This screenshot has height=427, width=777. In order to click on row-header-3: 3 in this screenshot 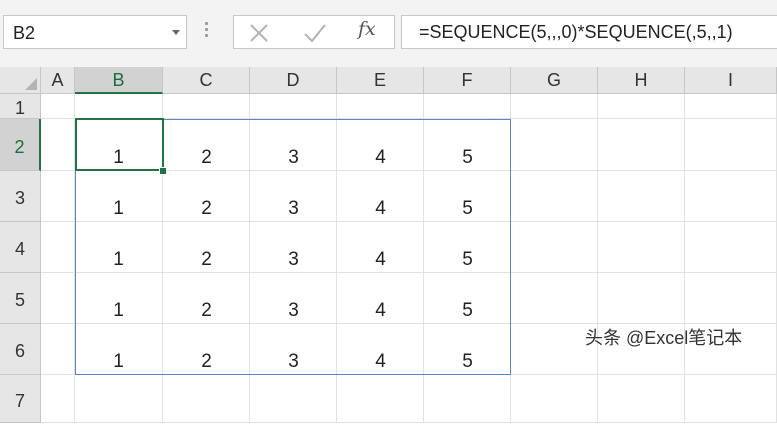, I will do `click(20, 196)`.